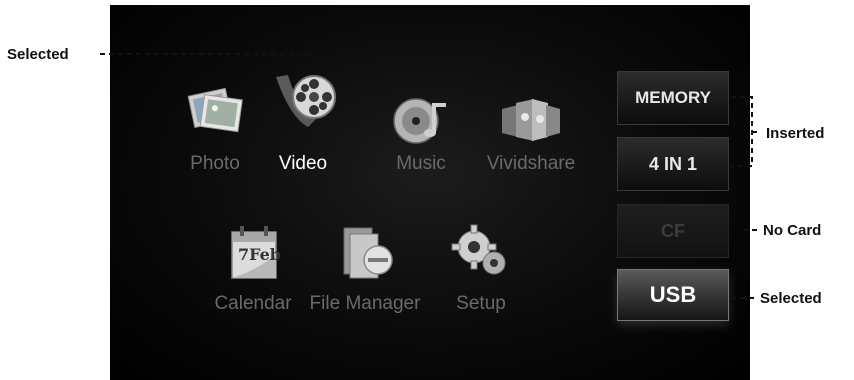  What do you see at coordinates (742, 131) in the screenshot?
I see `leader-line-memory` at bounding box center [742, 131].